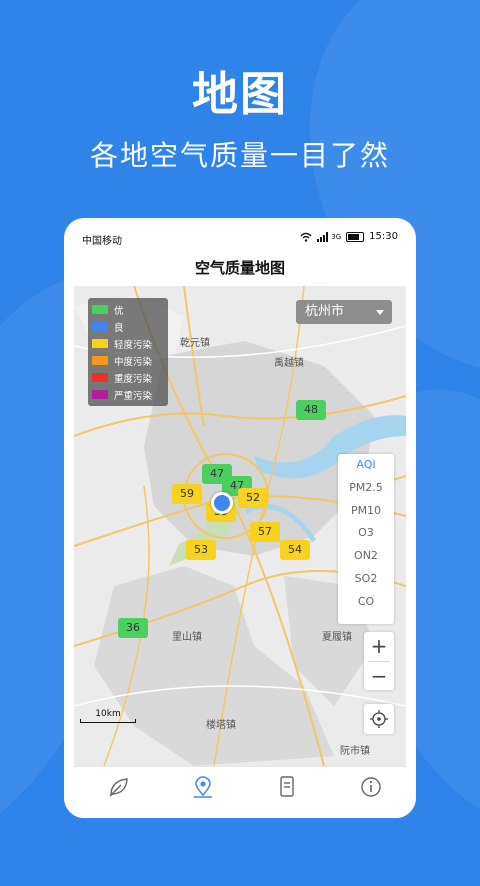 This screenshot has width=480, height=886. What do you see at coordinates (133, 345) in the screenshot?
I see `legend-label: 轻度污染` at bounding box center [133, 345].